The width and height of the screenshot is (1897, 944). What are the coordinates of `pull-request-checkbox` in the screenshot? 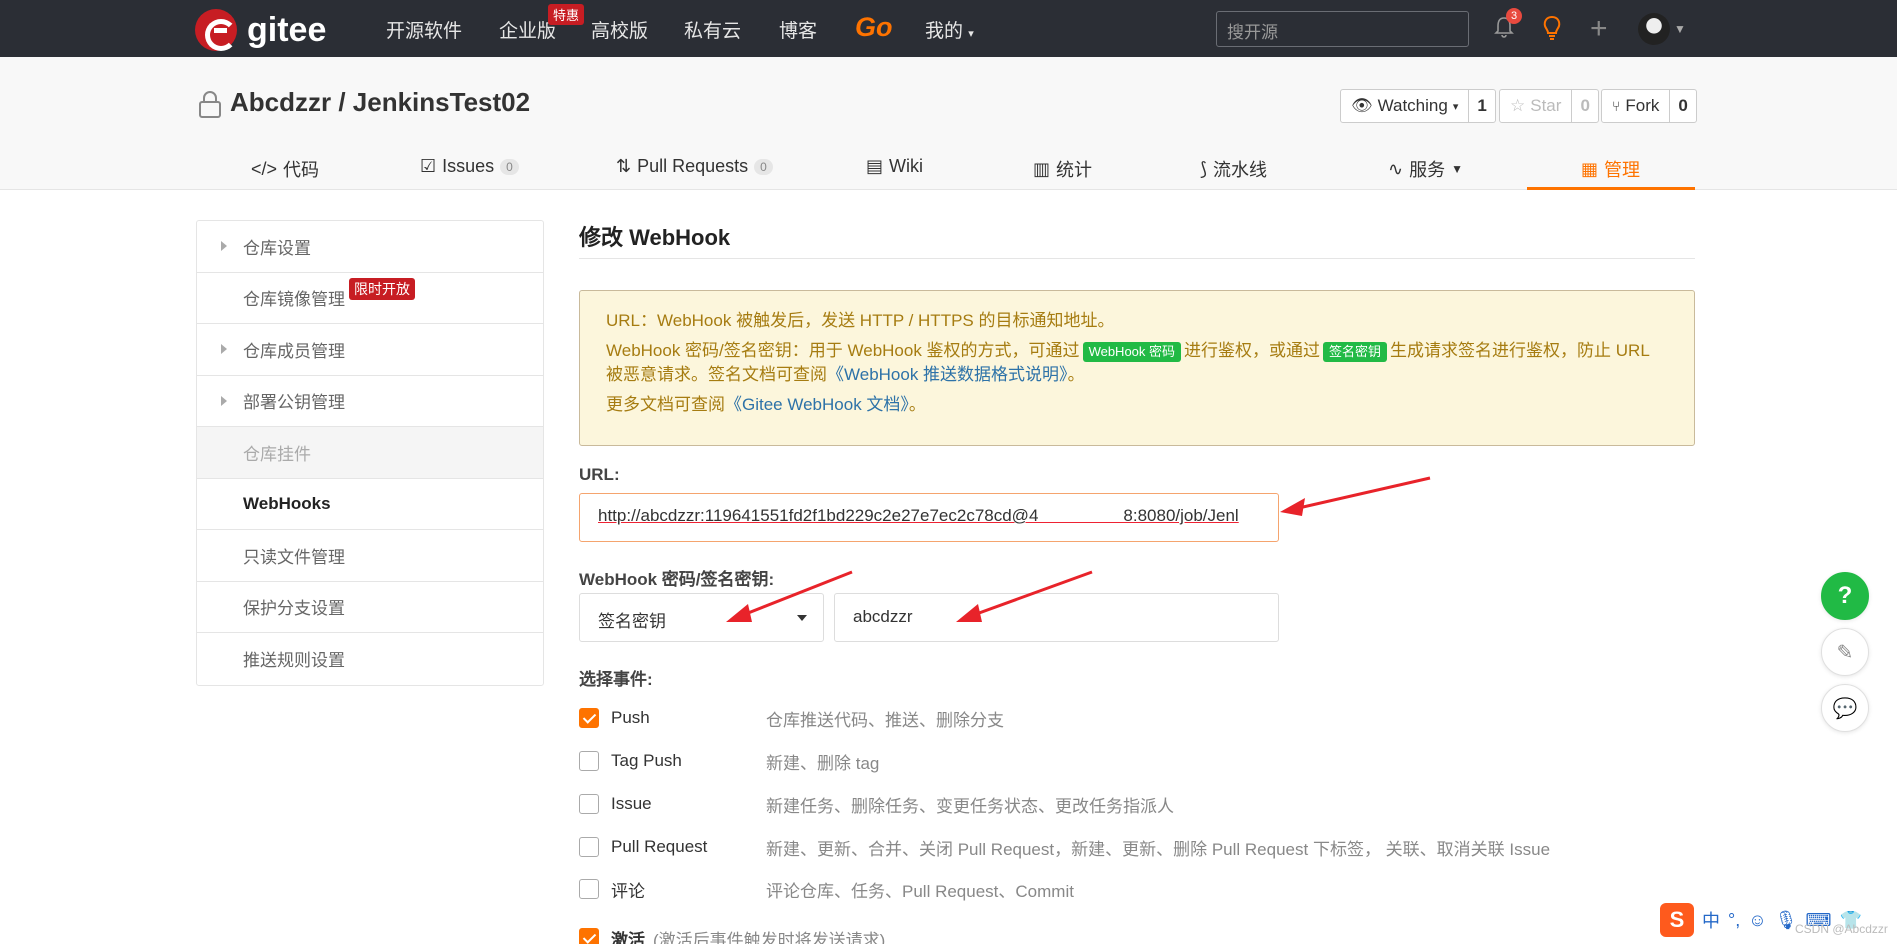 It's located at (589, 847).